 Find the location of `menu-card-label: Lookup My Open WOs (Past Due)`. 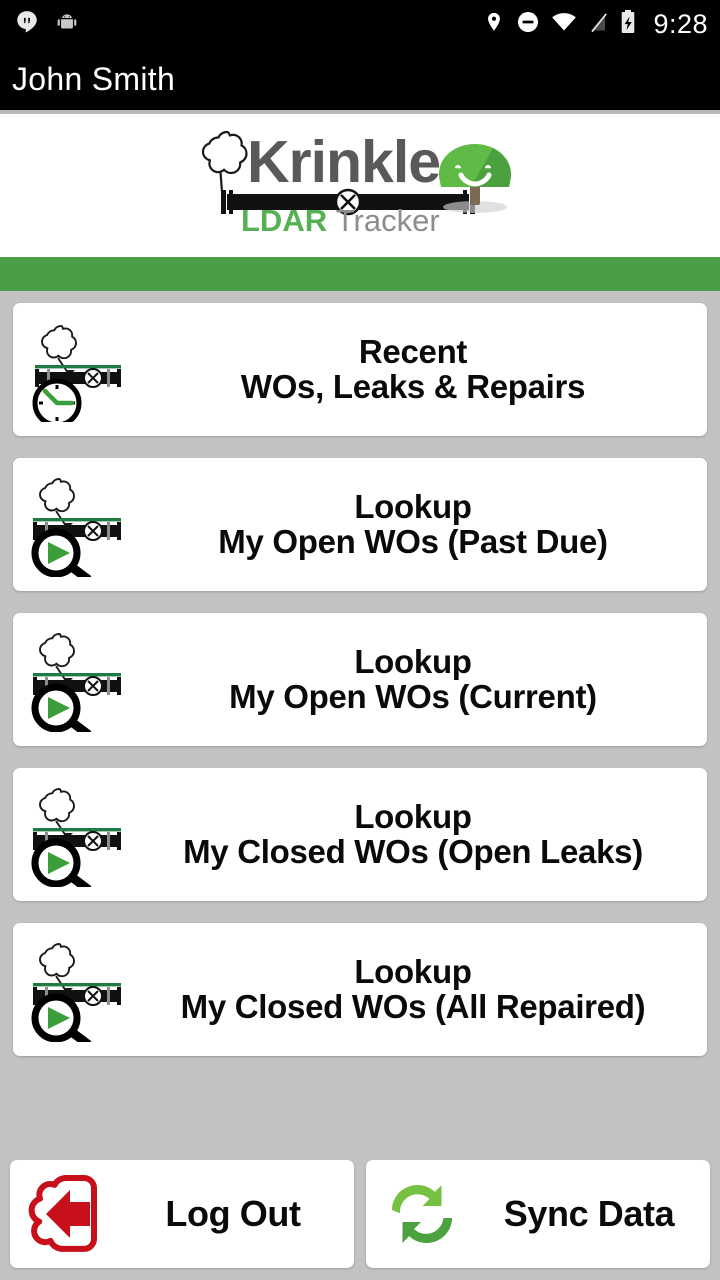

menu-card-label: Lookup My Open WOs (Past Due) is located at coordinates (424, 523).